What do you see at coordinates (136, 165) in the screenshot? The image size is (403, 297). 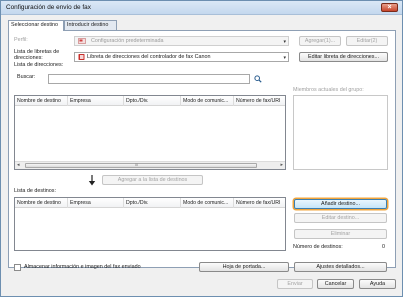 I see `scrollbar-grip: III` at bounding box center [136, 165].